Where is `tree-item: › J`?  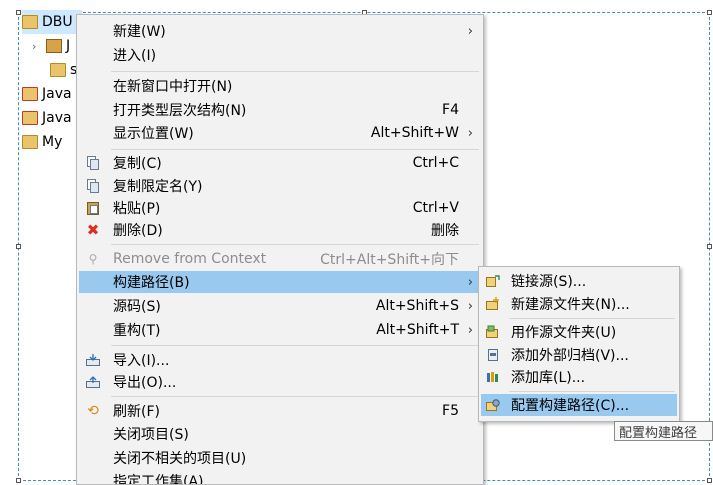
tree-item: › J is located at coordinates (52, 46).